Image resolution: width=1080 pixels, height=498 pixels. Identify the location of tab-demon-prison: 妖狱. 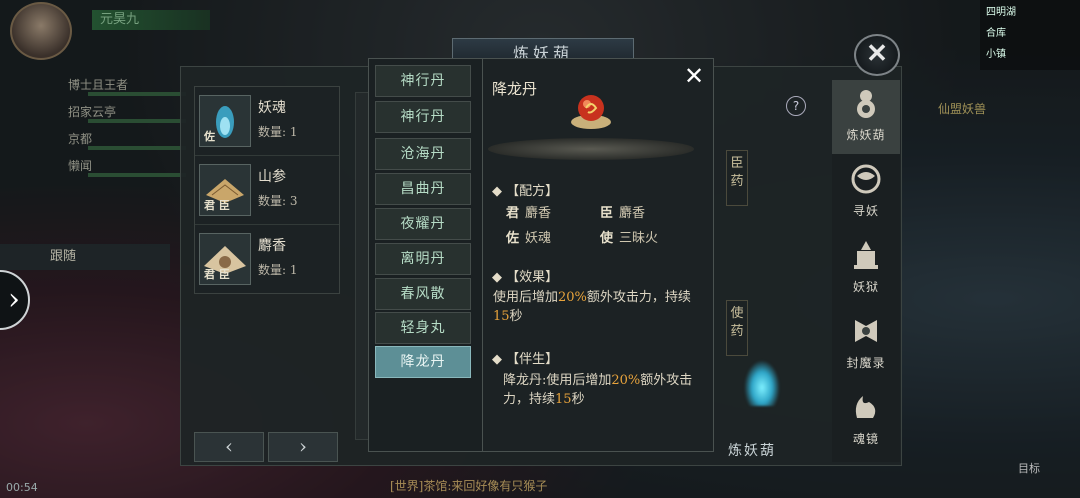
(866, 269).